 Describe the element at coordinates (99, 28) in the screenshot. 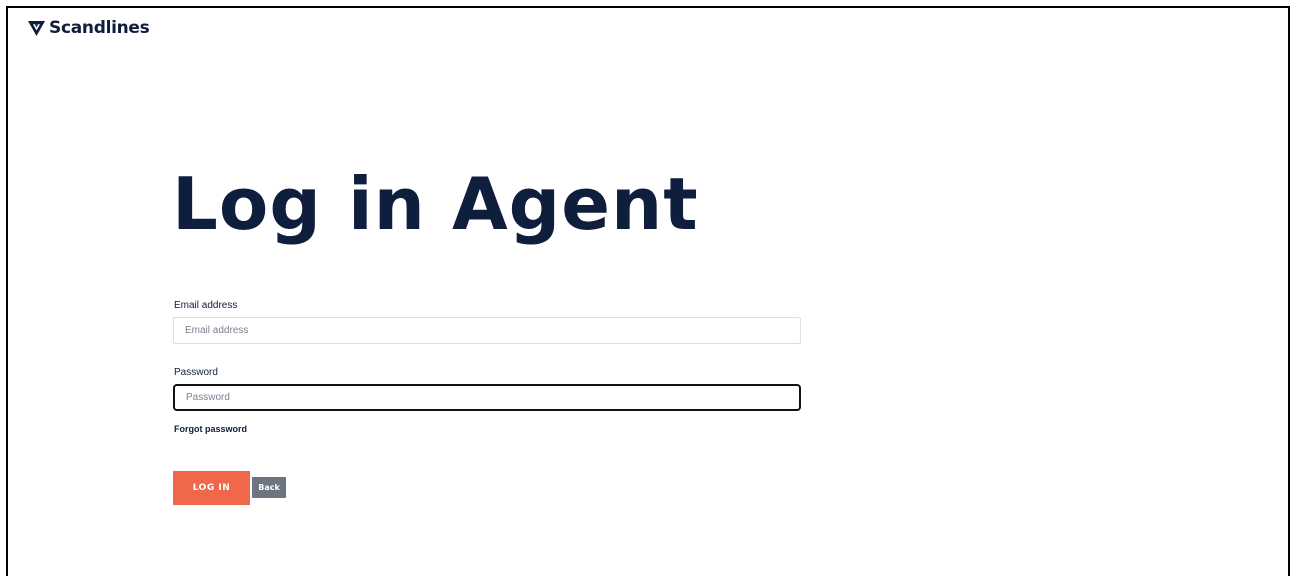

I see `brand-name: Scandlines` at that location.